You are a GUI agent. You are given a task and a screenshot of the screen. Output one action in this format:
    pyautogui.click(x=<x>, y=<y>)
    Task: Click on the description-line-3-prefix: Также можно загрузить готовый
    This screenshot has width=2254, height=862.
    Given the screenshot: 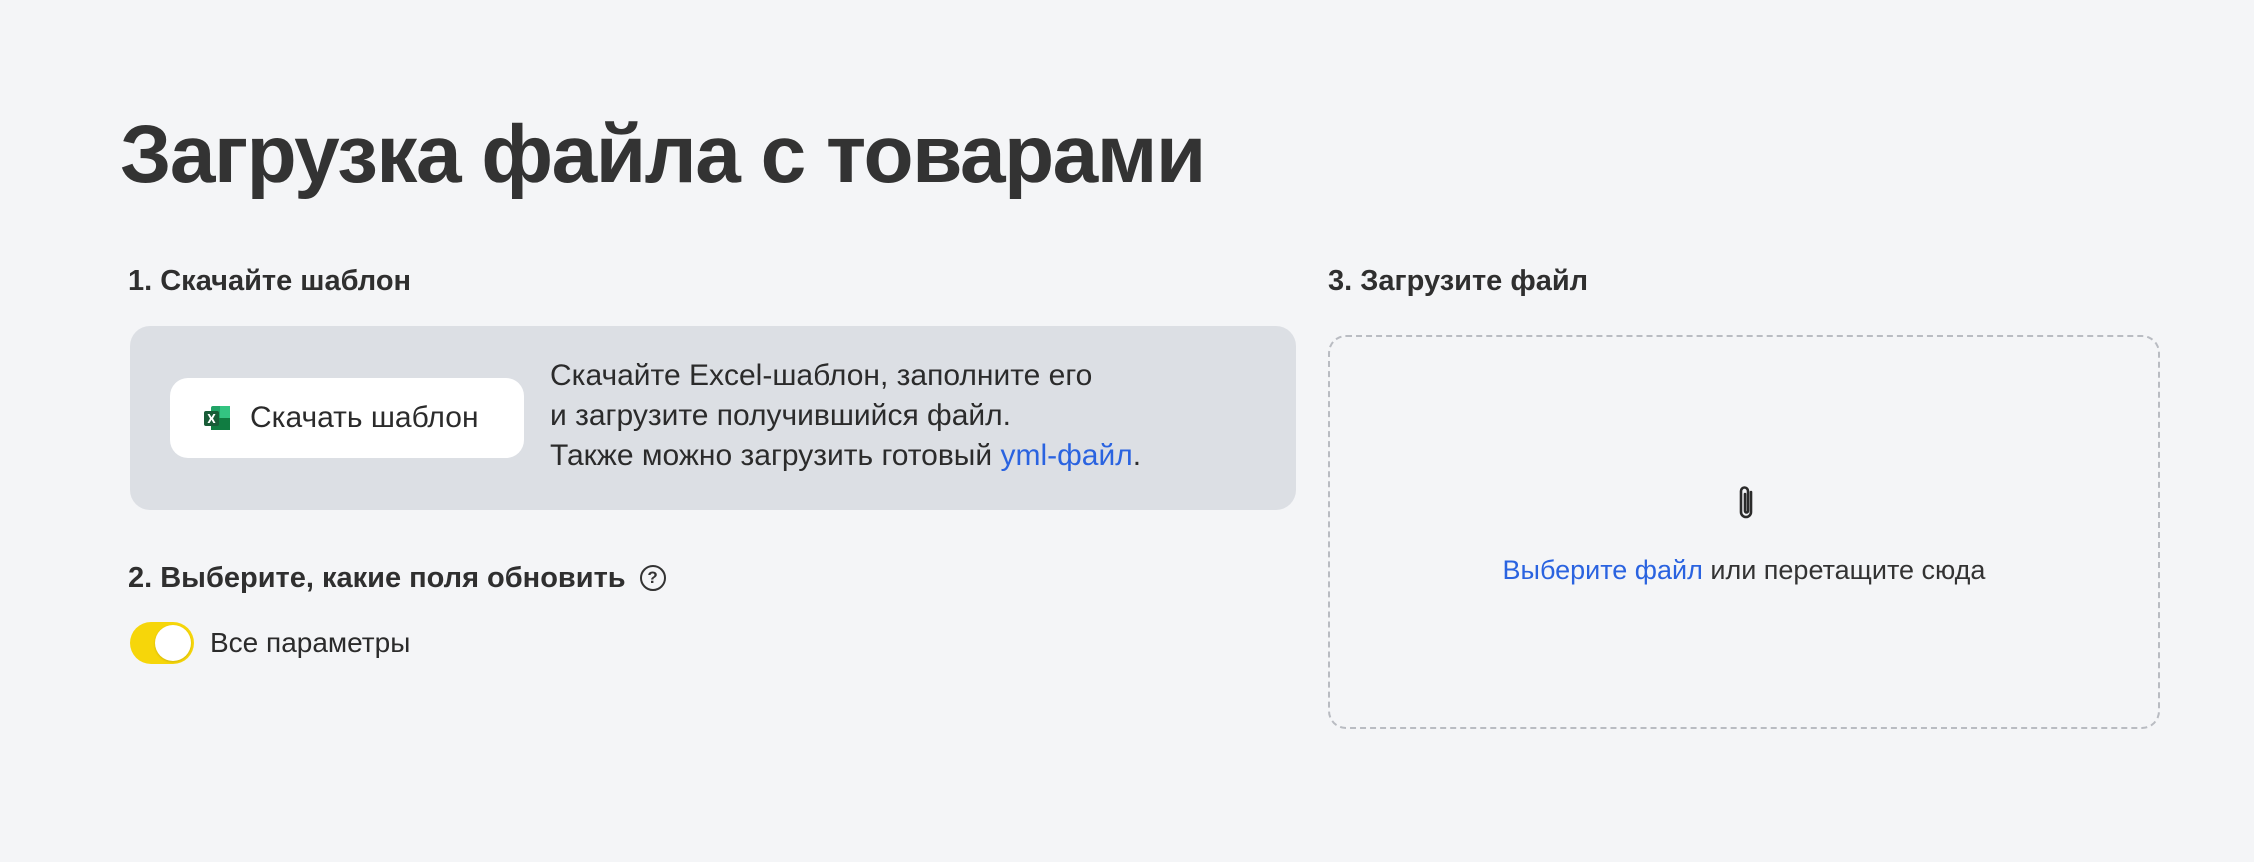 What is the action you would take?
    pyautogui.click(x=775, y=455)
    